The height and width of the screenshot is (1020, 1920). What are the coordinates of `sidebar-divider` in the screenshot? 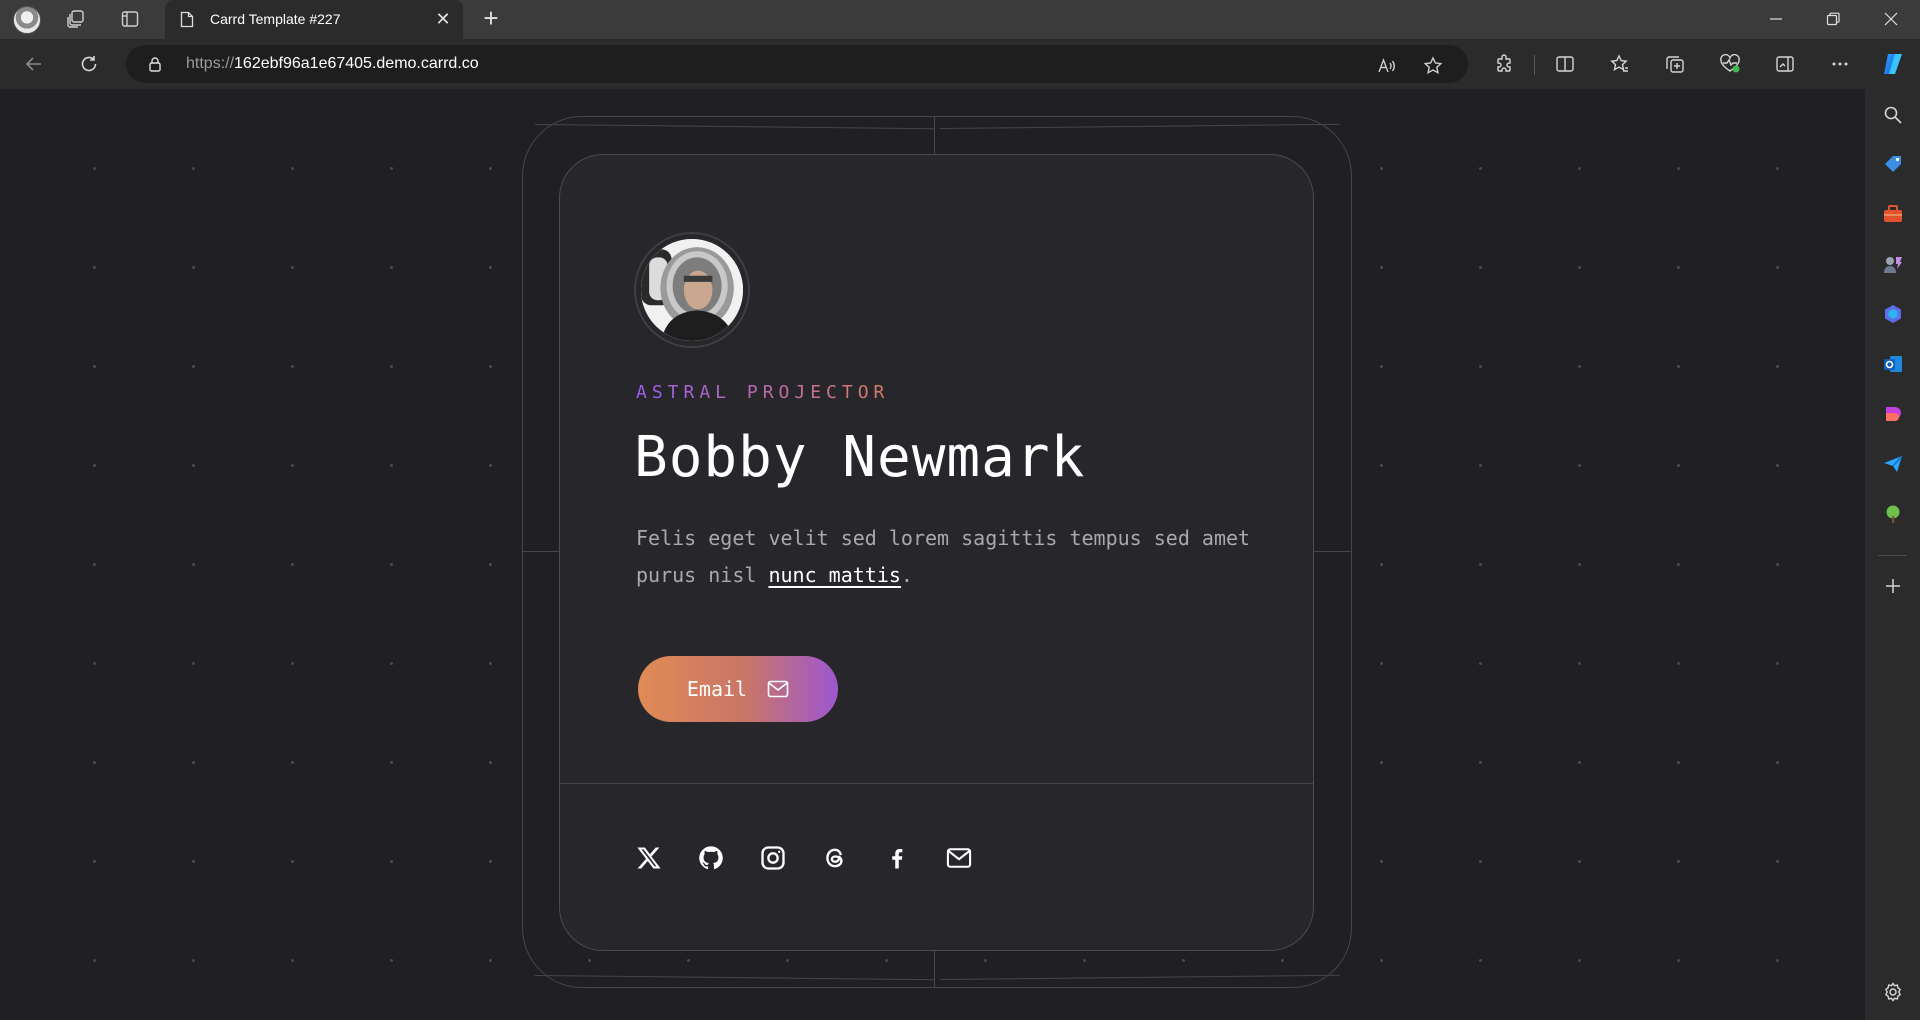 It's located at (1892, 555).